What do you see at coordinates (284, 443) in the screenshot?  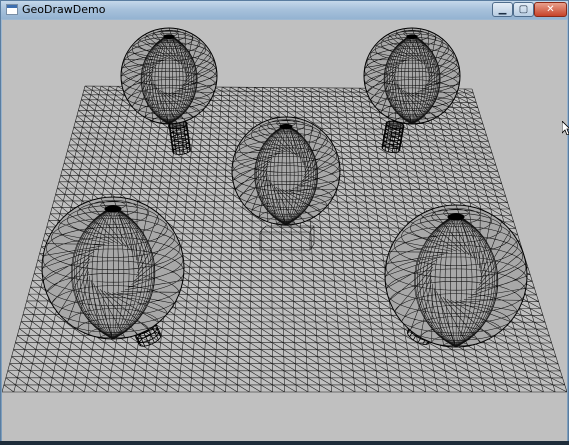 I see `taskbar-edge` at bounding box center [284, 443].